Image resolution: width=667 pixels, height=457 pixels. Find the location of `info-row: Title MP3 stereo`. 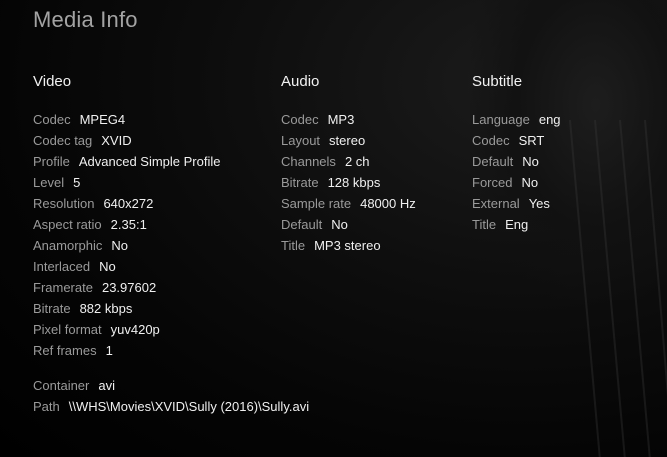

info-row: Title MP3 stereo is located at coordinates (348, 245).